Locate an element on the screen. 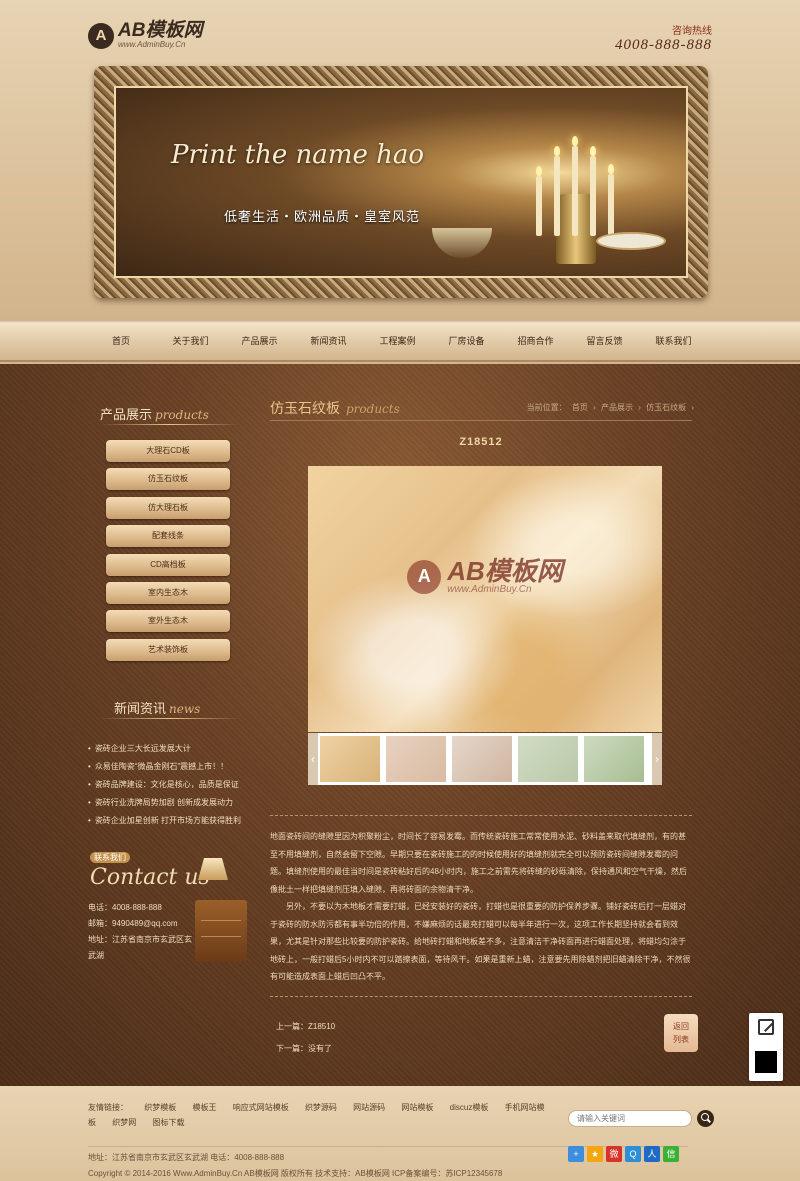 The image size is (800, 1181). news-heading-text: 新闻资讯 is located at coordinates (140, 709).